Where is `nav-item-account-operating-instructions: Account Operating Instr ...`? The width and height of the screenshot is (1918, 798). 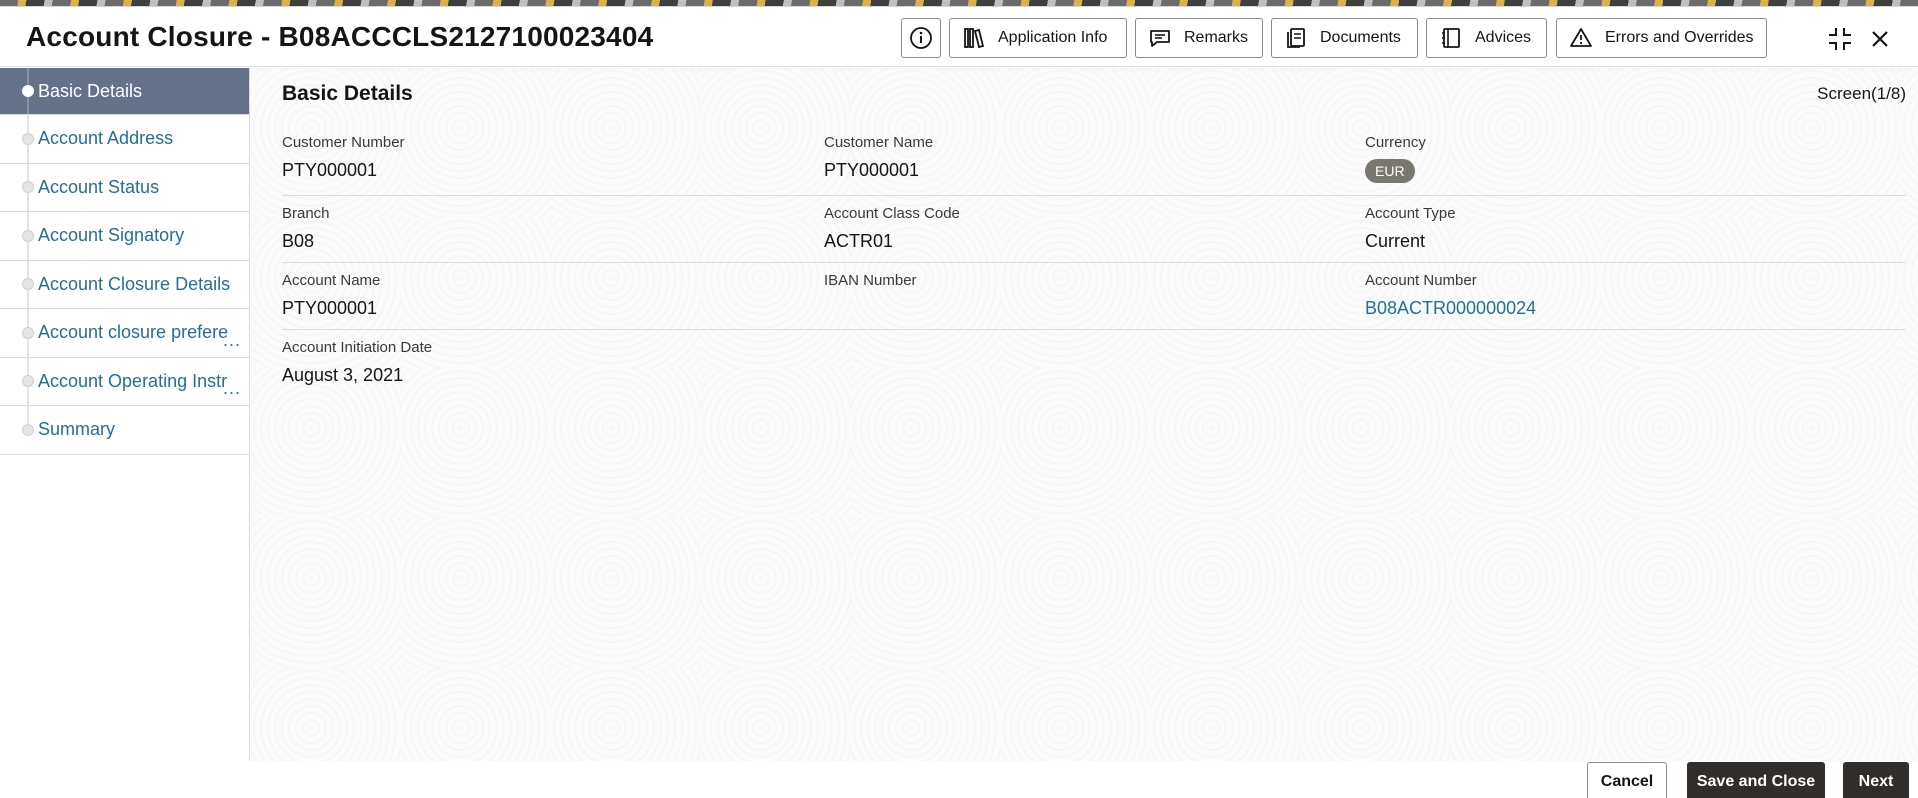 nav-item-account-operating-instructions: Account Operating Instr ... is located at coordinates (124, 381).